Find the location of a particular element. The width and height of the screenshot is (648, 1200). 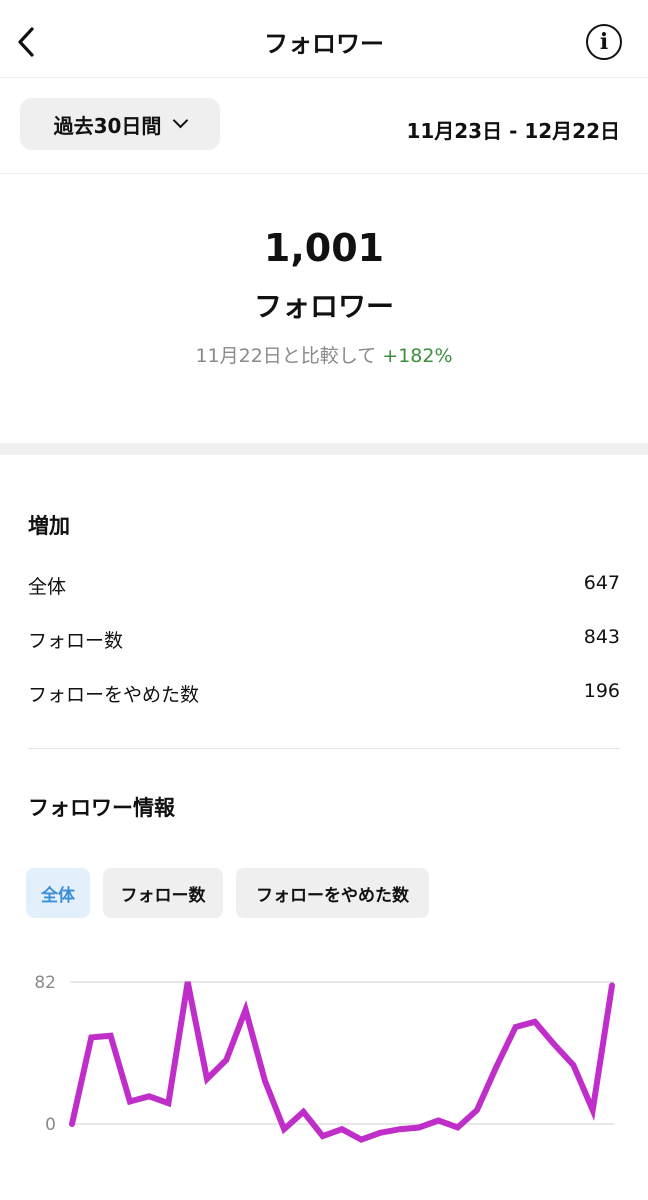

tab-all: 全体 is located at coordinates (58, 893).